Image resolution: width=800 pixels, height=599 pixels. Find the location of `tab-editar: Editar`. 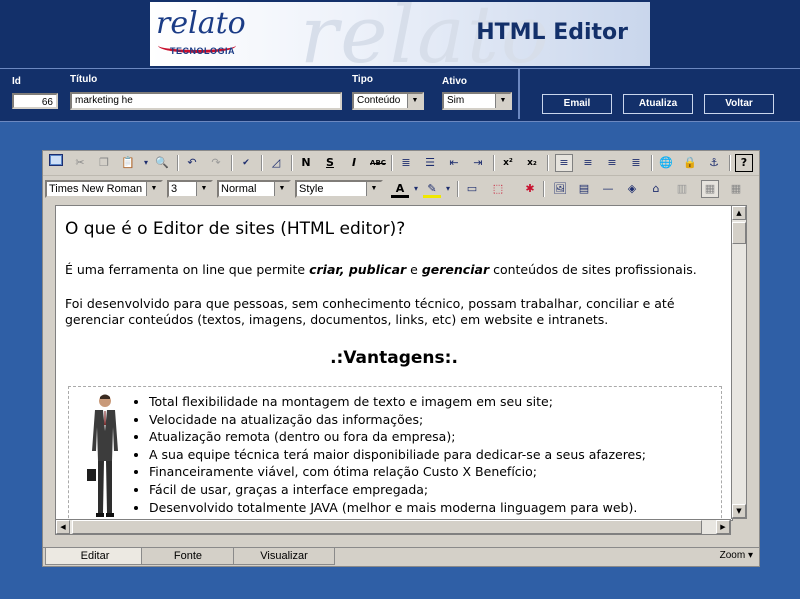

tab-editar: Editar is located at coordinates (95, 556).